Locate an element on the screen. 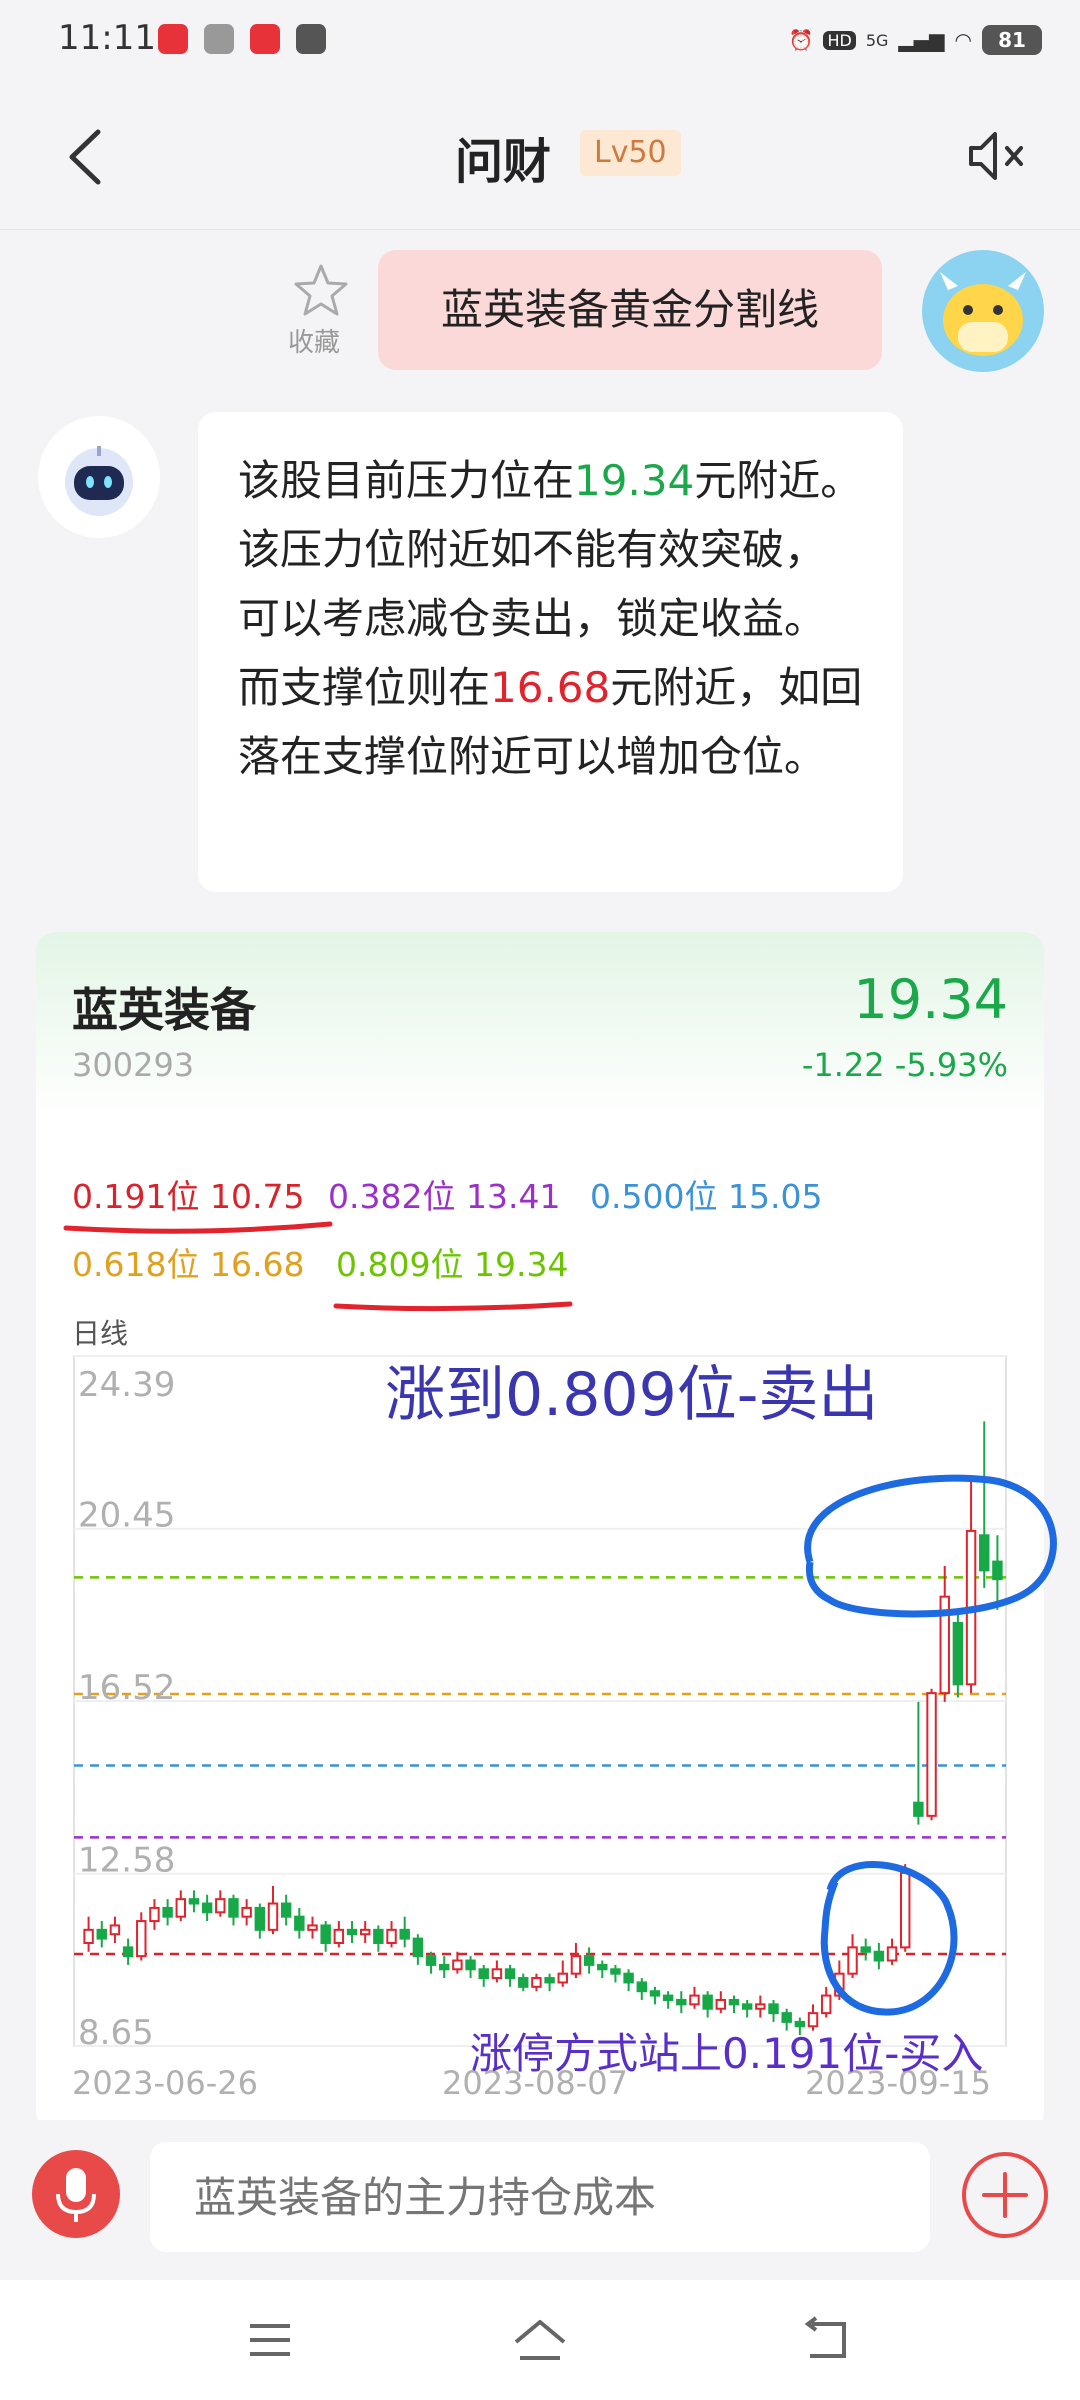 This screenshot has height=2400, width=1080. fib-level-0191: 0.191位 10.75 is located at coordinates (188, 1194).